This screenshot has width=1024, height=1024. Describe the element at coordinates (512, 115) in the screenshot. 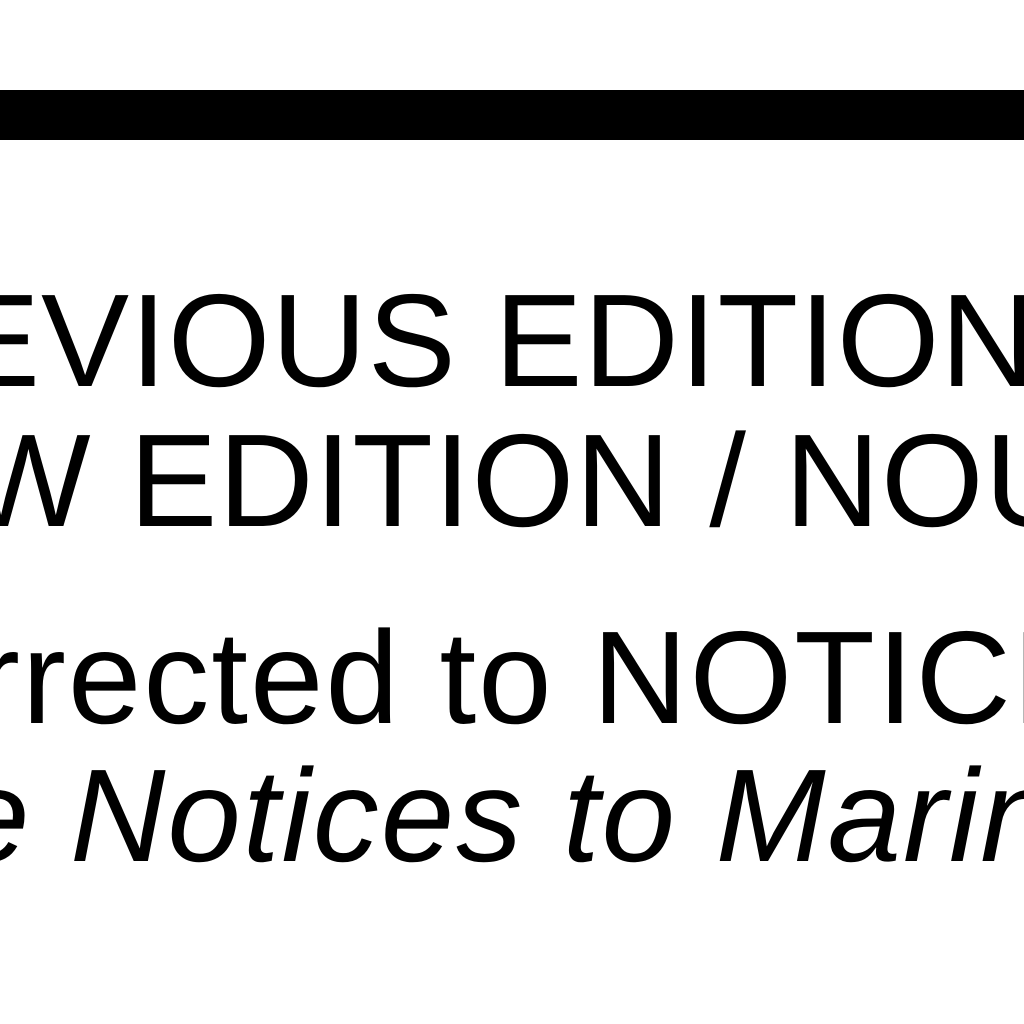

I see `heavy-horizontal-rule` at that location.